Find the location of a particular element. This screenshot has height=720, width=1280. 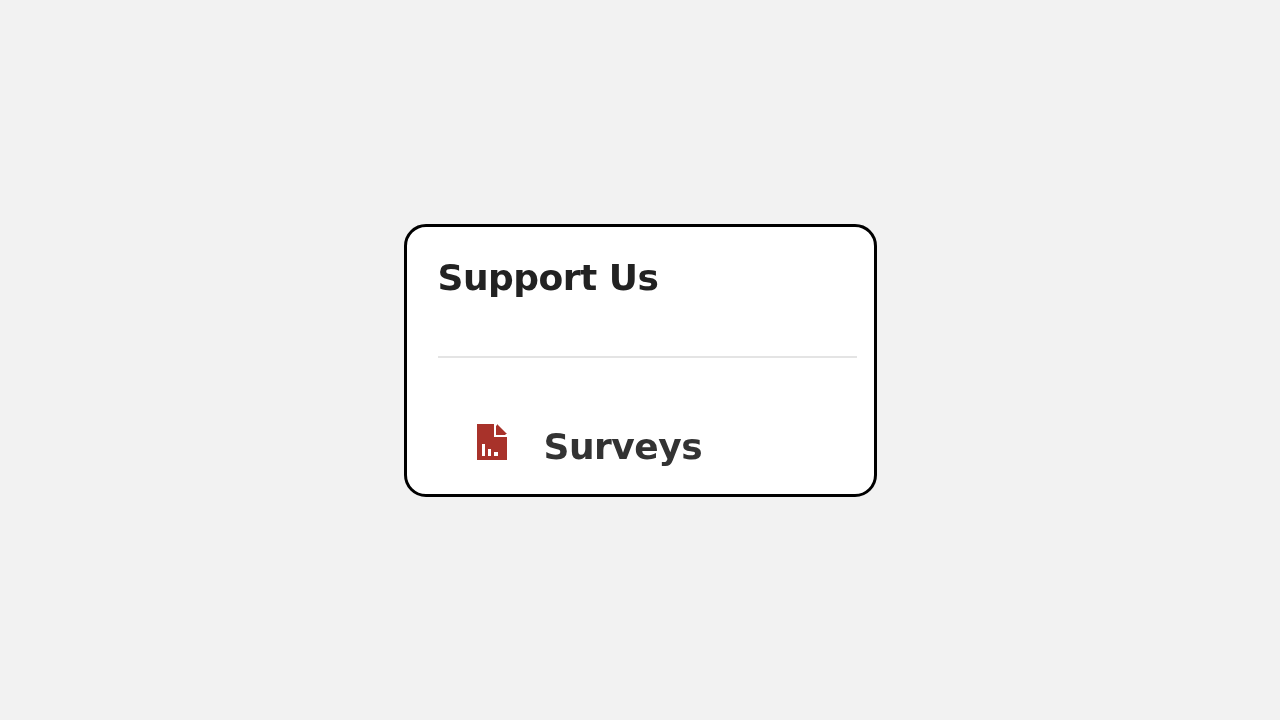

surveys-link: Surveys is located at coordinates (589, 447).